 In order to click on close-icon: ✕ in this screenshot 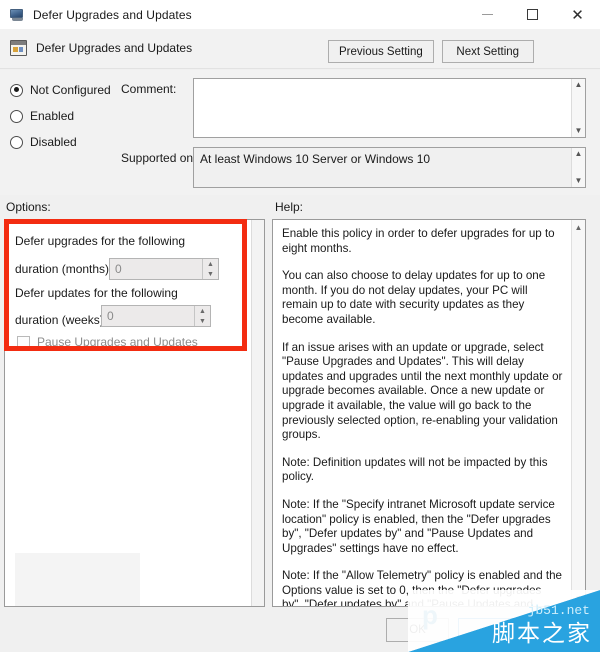, I will do `click(577, 14)`.